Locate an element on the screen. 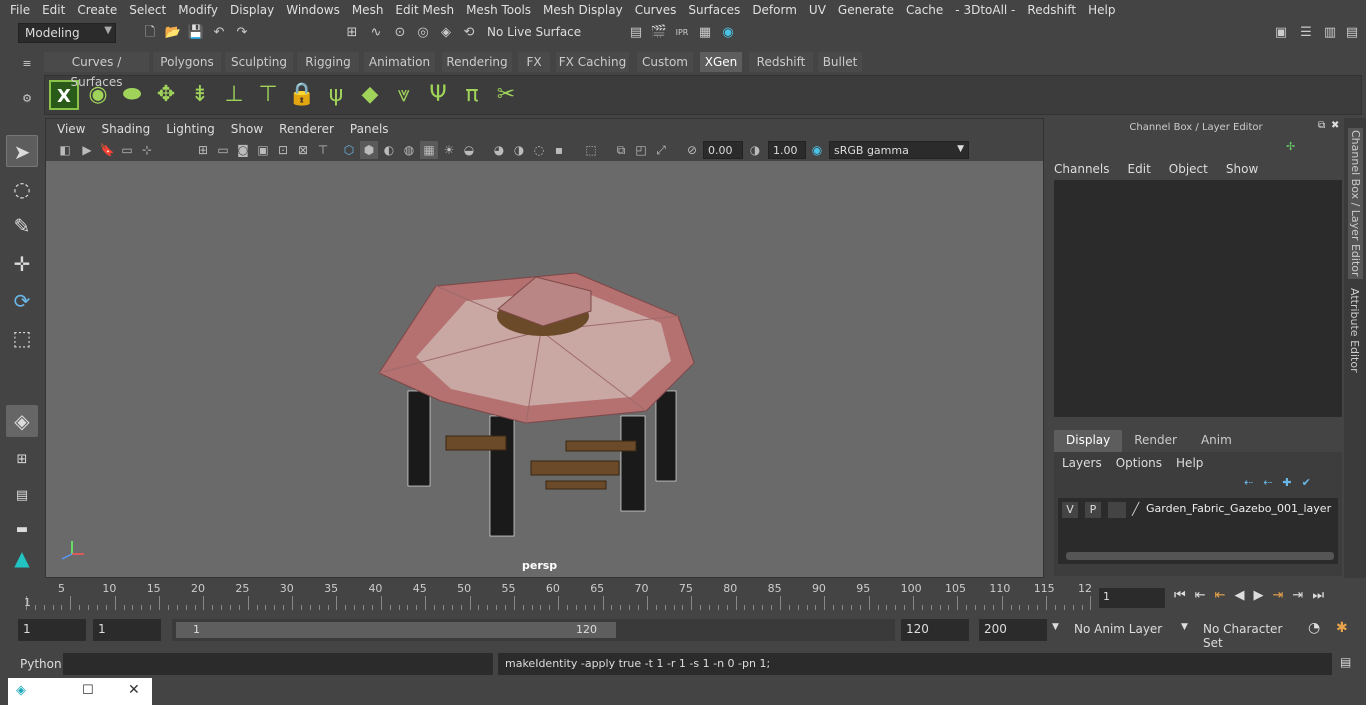 The width and height of the screenshot is (1366, 705). gate-mask-icon: ▣ is located at coordinates (263, 150).